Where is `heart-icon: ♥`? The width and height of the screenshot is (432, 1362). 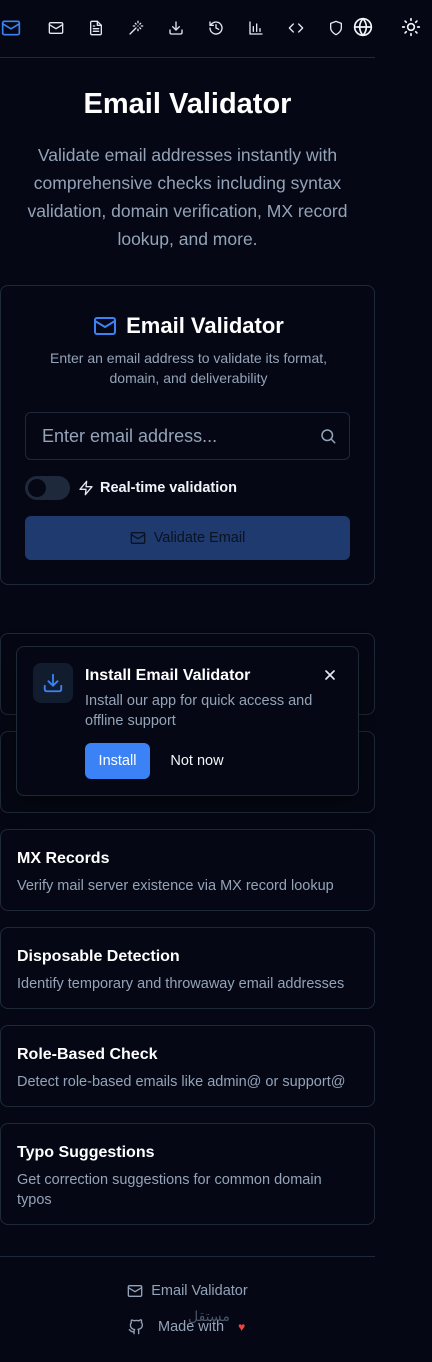
heart-icon: ♥ is located at coordinates (242, 1327).